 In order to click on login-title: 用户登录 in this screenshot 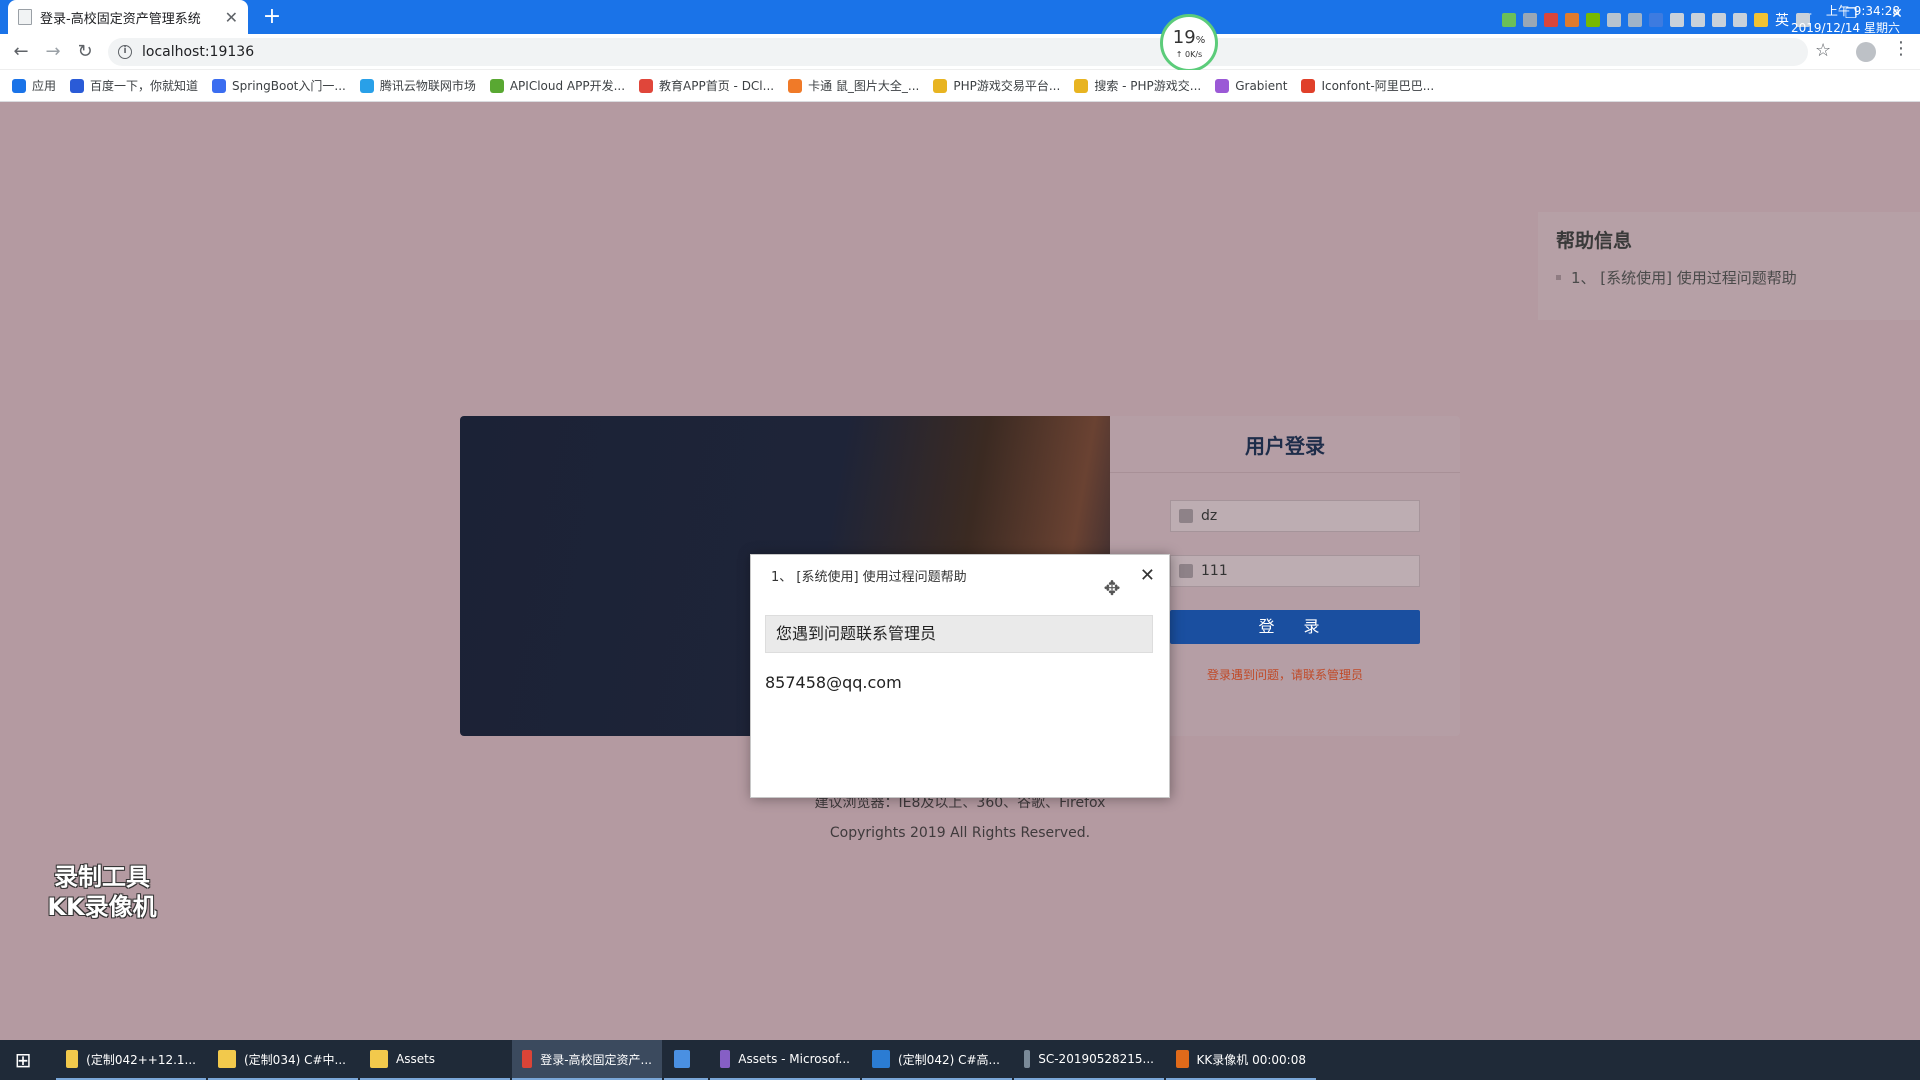, I will do `click(1285, 446)`.